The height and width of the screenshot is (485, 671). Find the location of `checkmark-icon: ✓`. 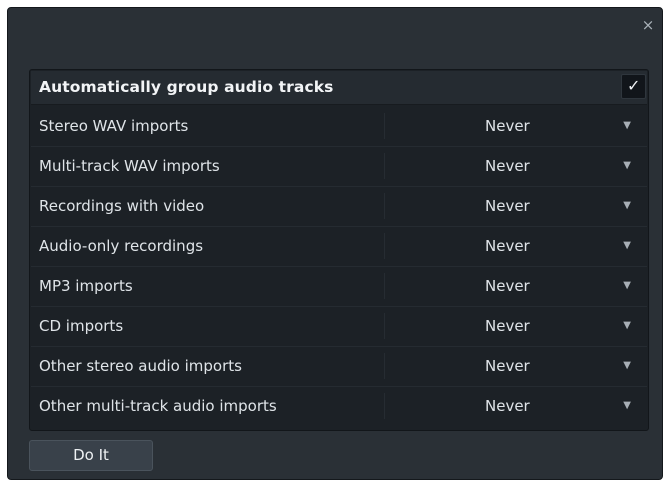

checkmark-icon: ✓ is located at coordinates (634, 85).